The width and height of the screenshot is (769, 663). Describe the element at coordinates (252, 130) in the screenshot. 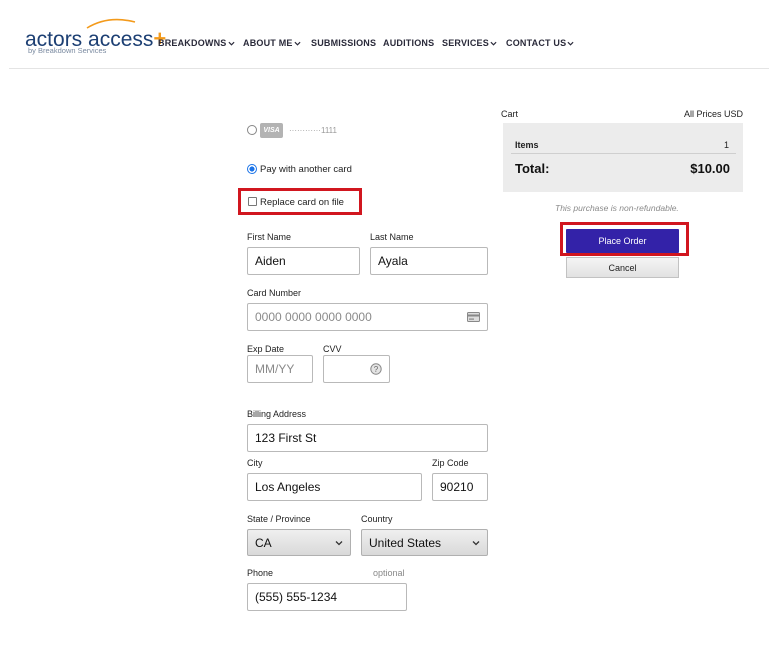

I see `saved-card-radio` at that location.